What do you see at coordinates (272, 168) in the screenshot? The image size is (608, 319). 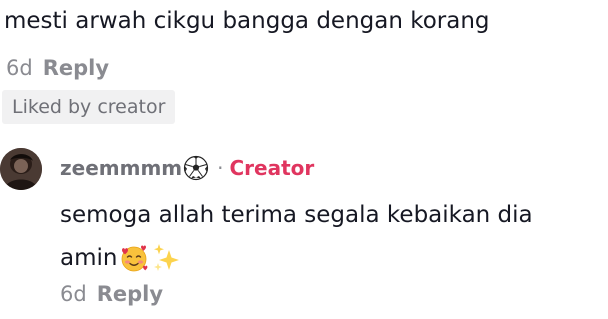 I see `creator-label: Creator` at bounding box center [272, 168].